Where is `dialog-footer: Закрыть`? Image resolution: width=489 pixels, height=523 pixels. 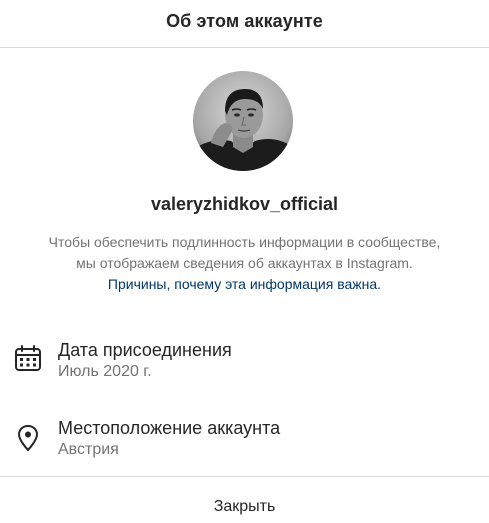
dialog-footer: Закрыть is located at coordinates (244, 499).